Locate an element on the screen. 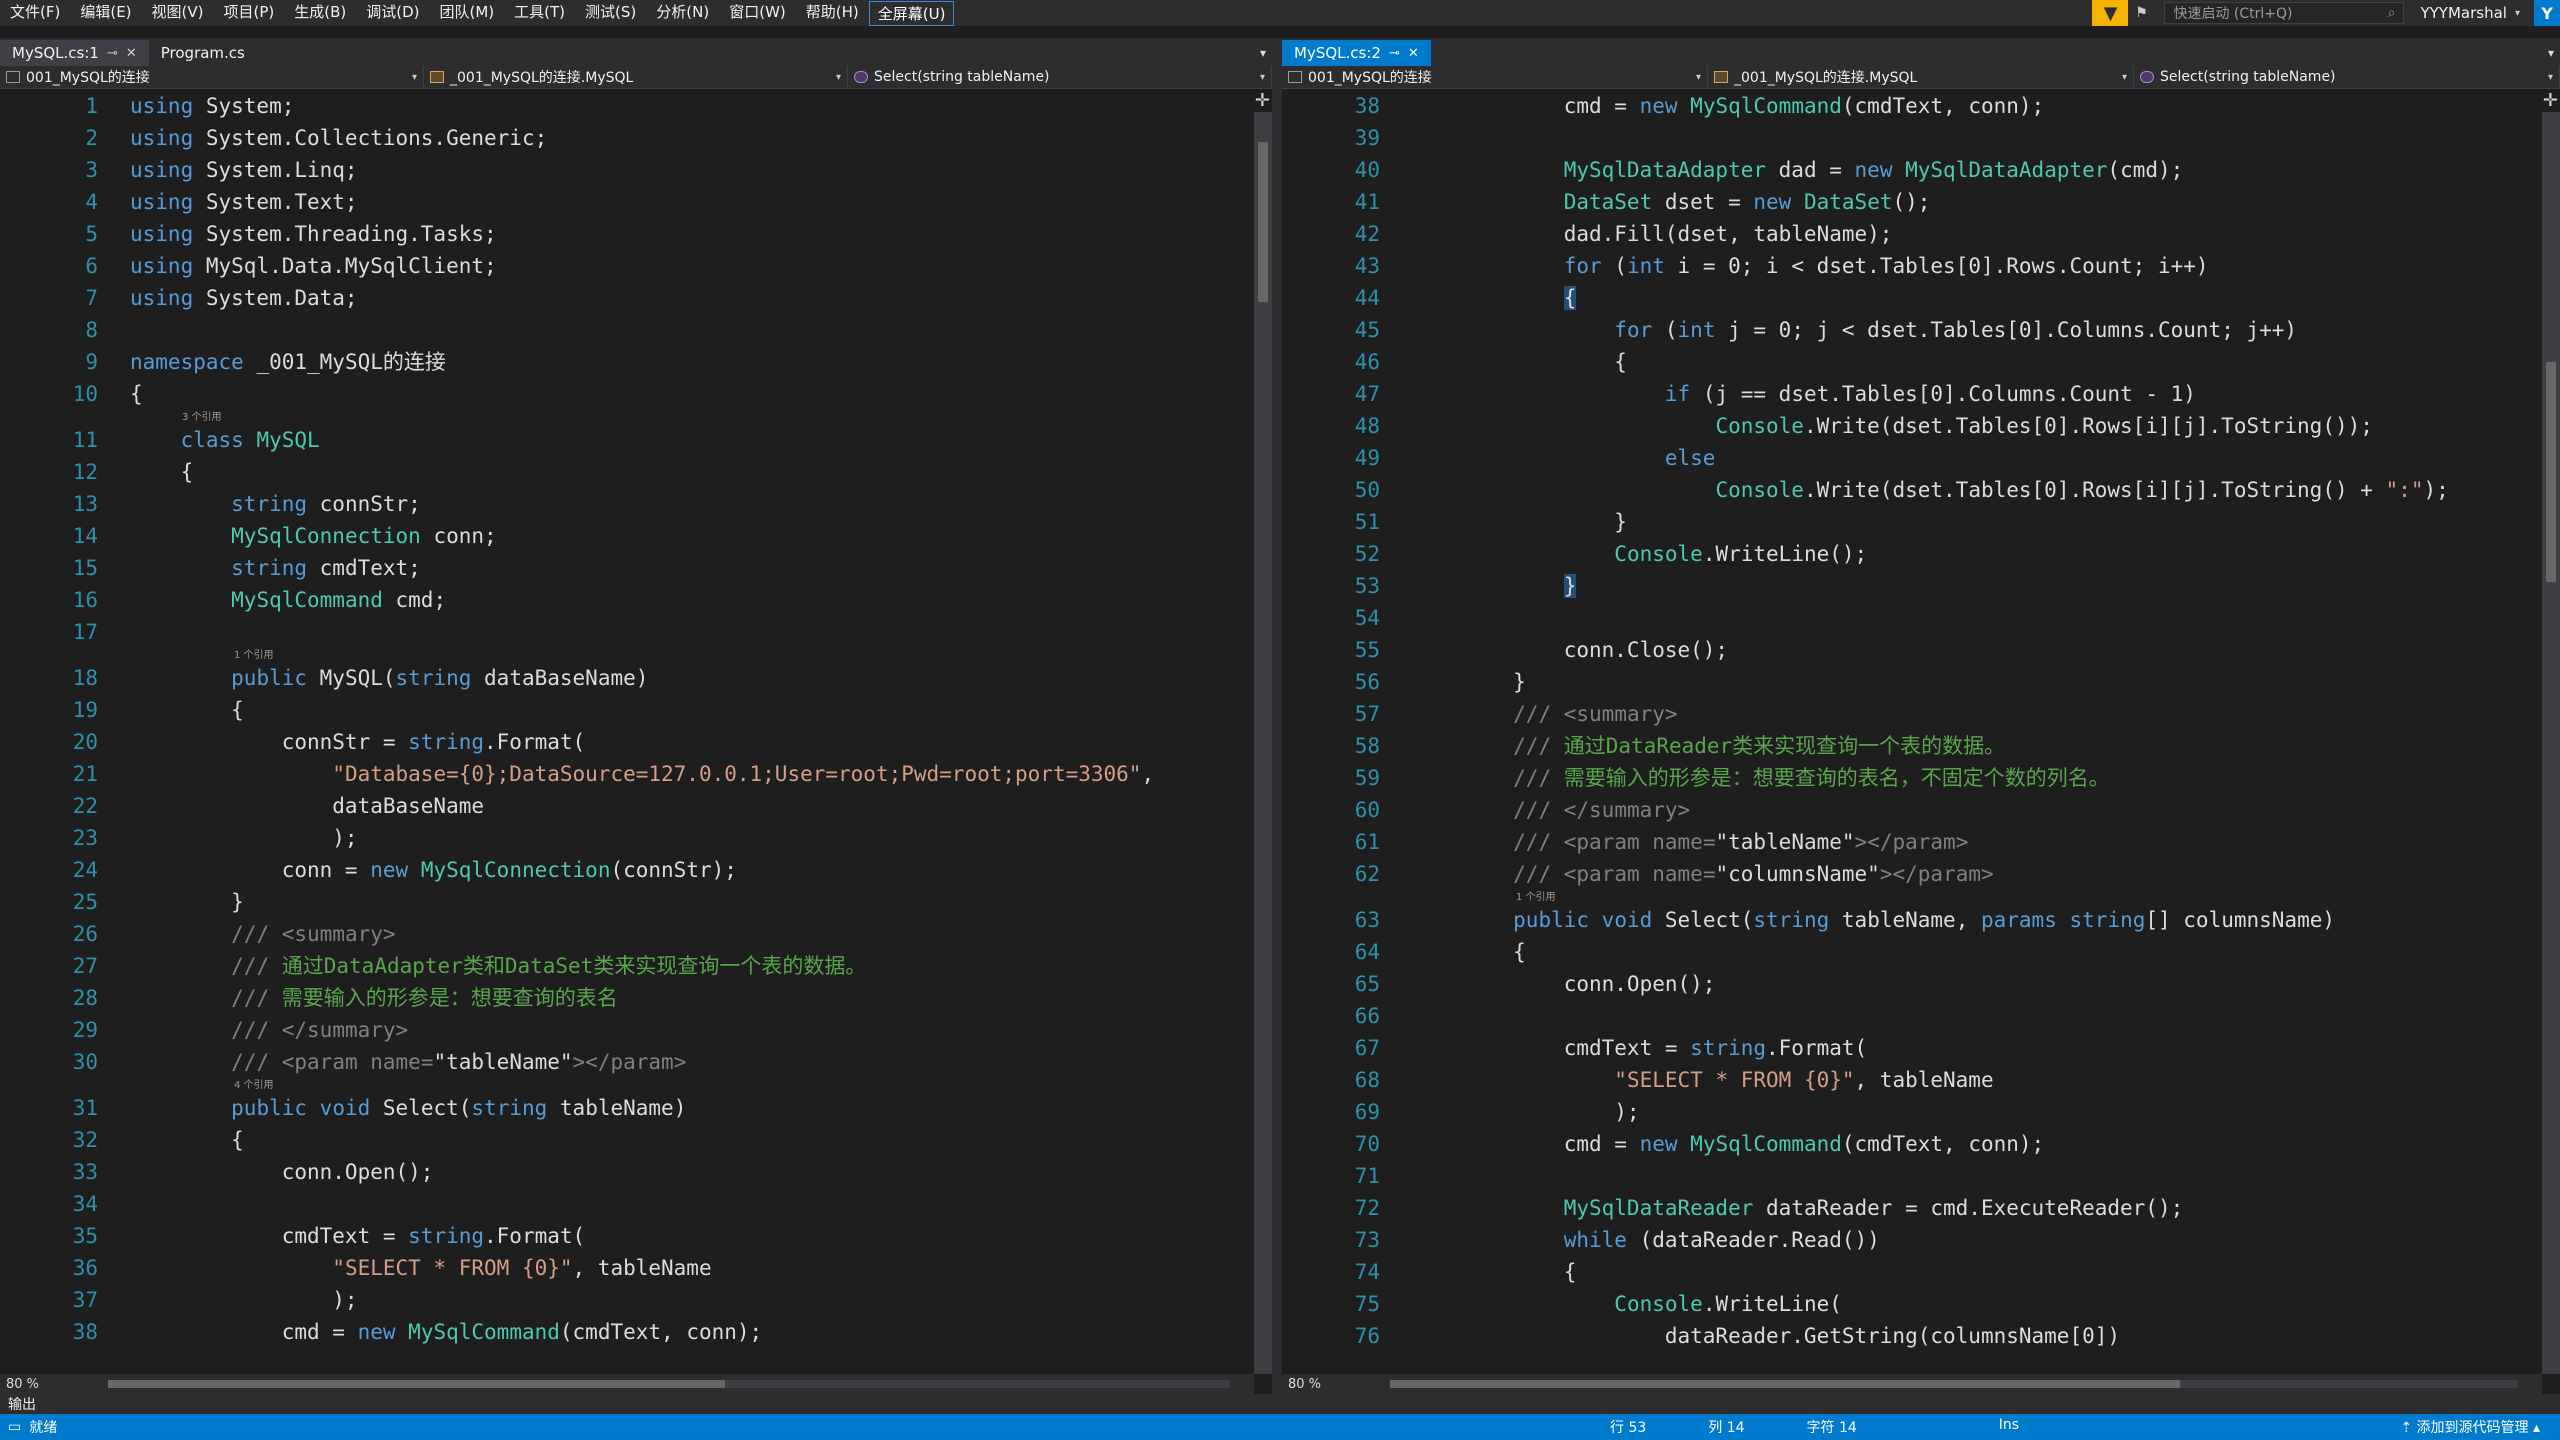 This screenshot has width=2560, height=1440. code-line: 61 /// <param name="tableName"></param> is located at coordinates (1911, 842).